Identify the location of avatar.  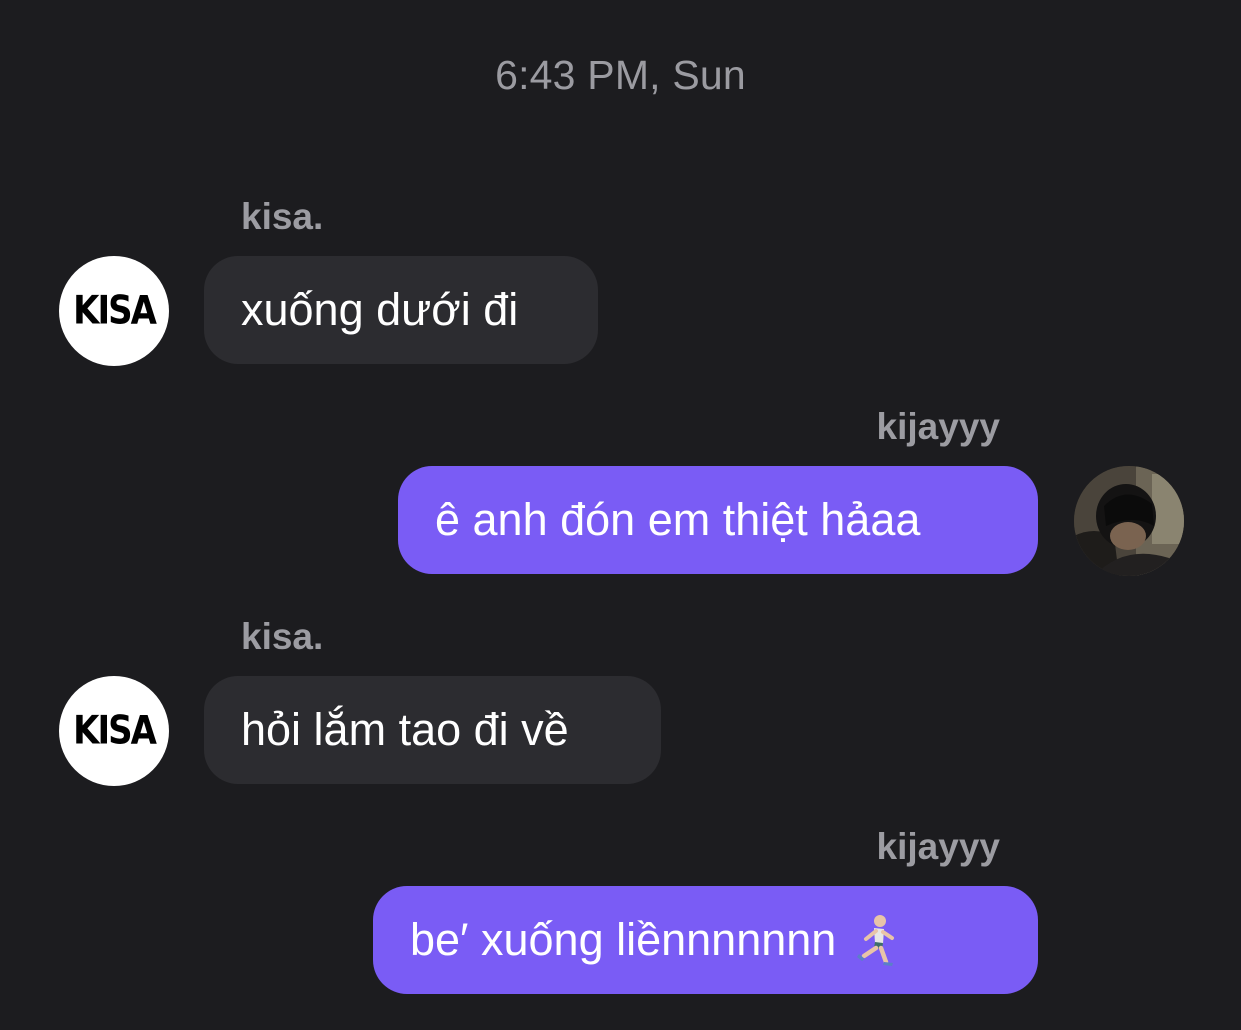
(1129, 521).